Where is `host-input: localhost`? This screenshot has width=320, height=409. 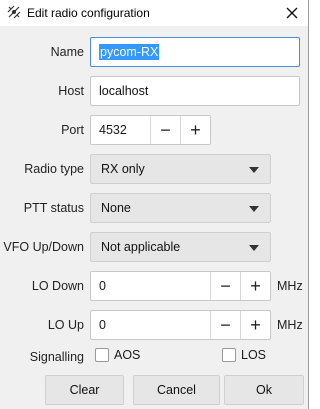
host-input: localhost is located at coordinates (195, 91).